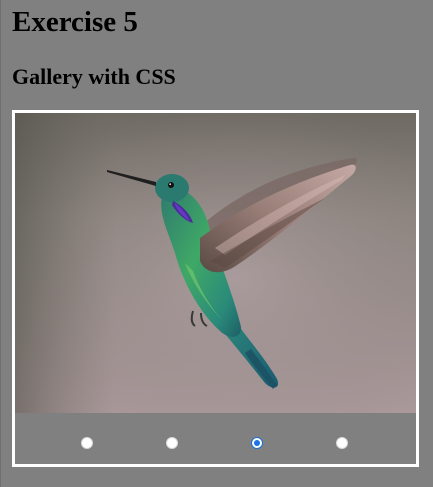 This screenshot has height=487, width=433. I want to click on page-title: Exercise 5, so click(75, 22).